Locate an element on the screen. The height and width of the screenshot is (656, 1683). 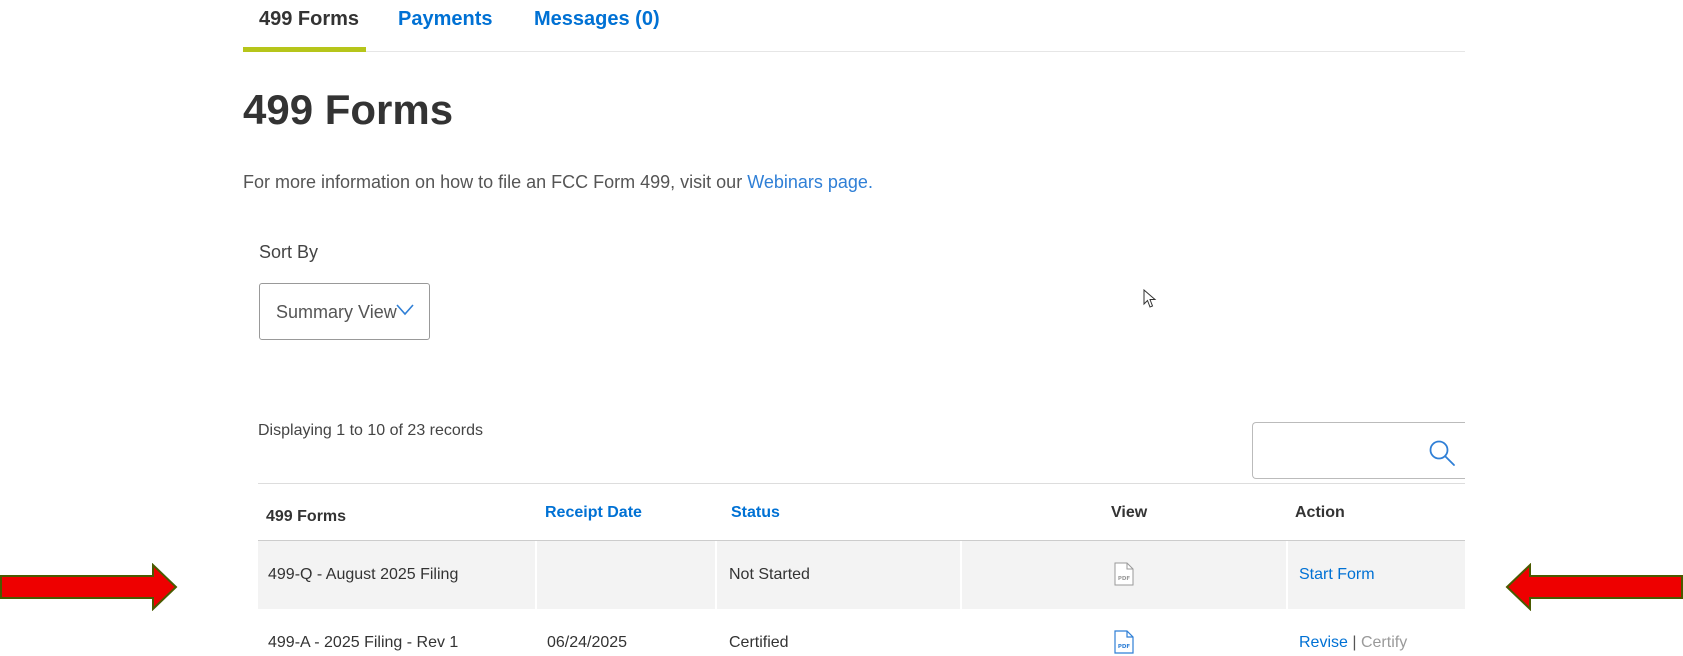
certify-link: Certify is located at coordinates (1384, 642).